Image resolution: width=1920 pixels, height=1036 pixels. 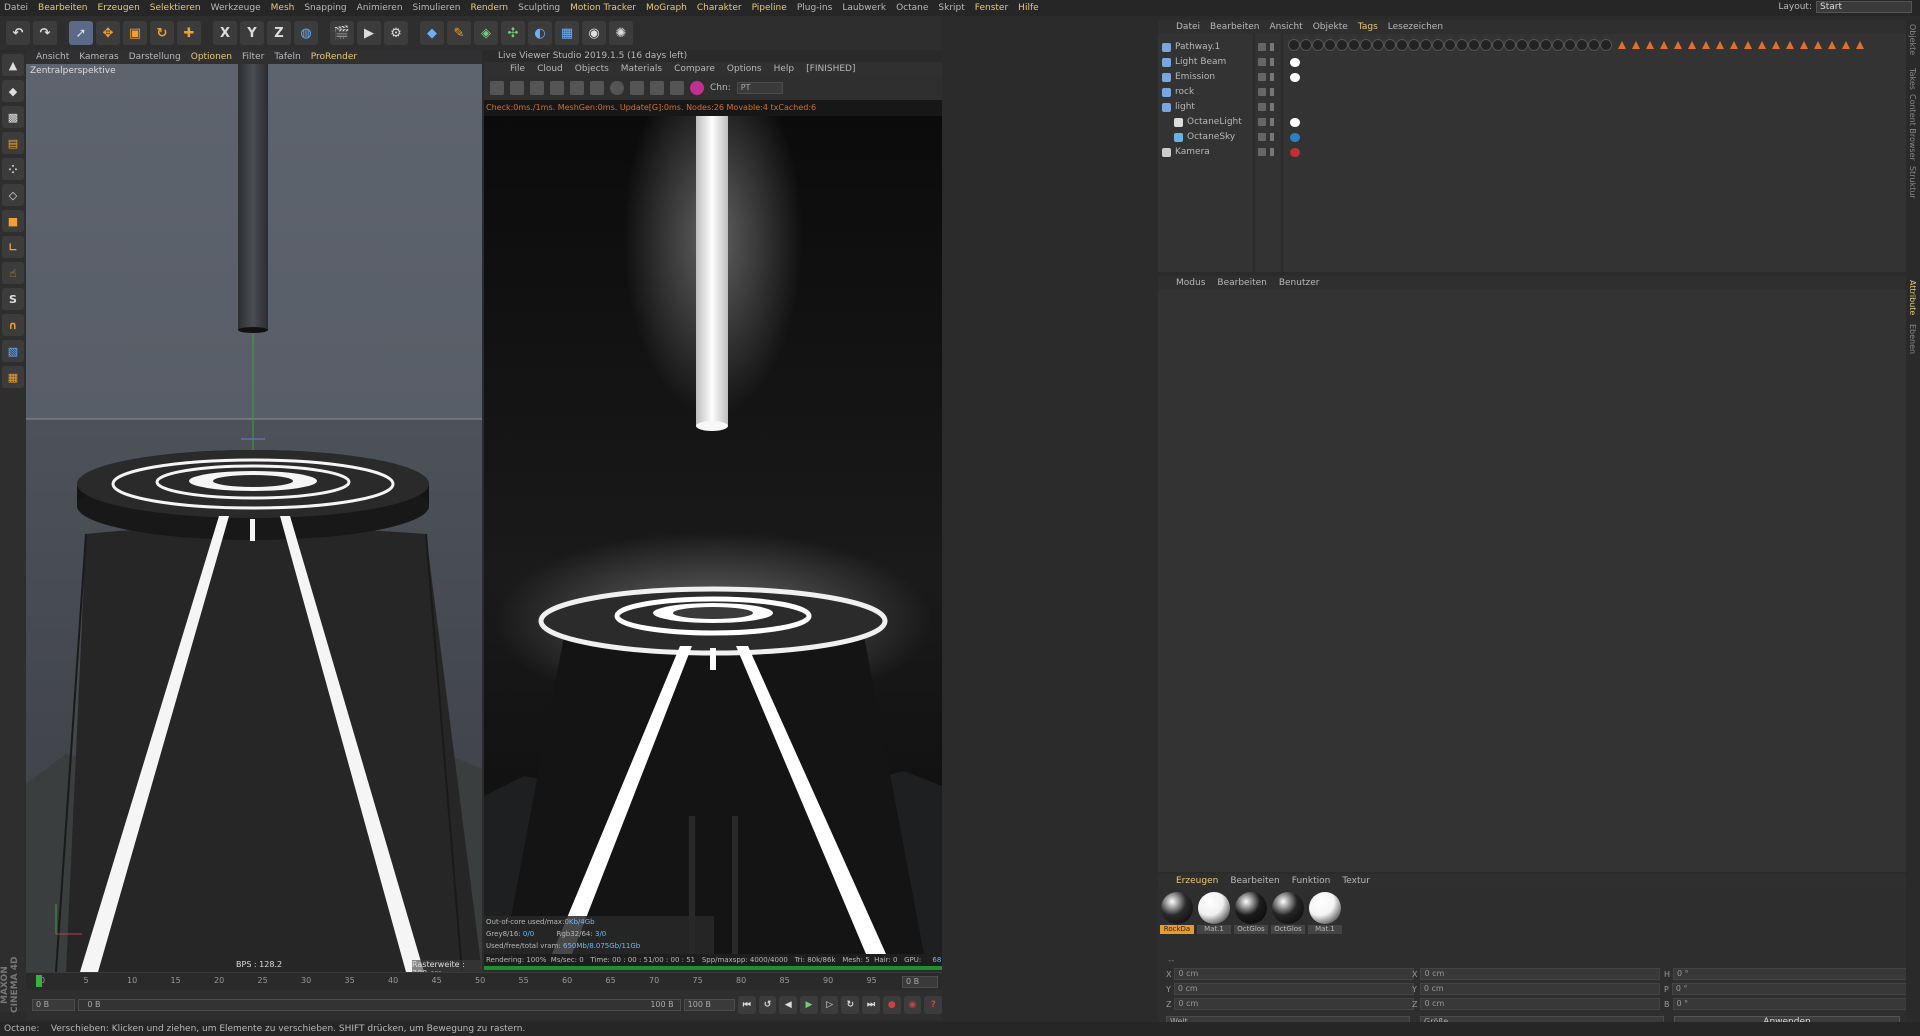 I want to click on menu-erzeugen: Erzeugen, so click(x=118, y=8).